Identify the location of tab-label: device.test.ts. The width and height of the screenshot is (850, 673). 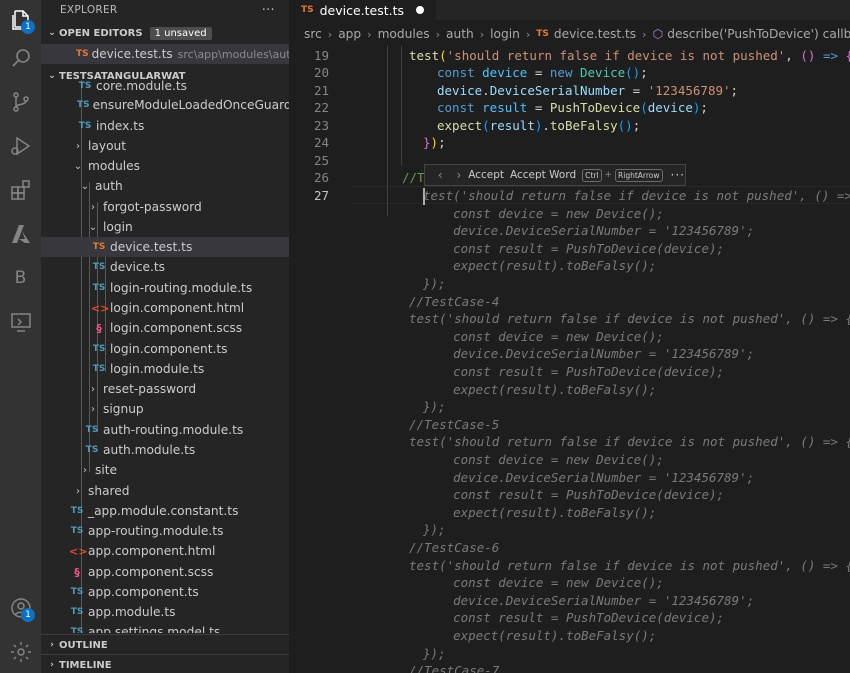
(362, 10).